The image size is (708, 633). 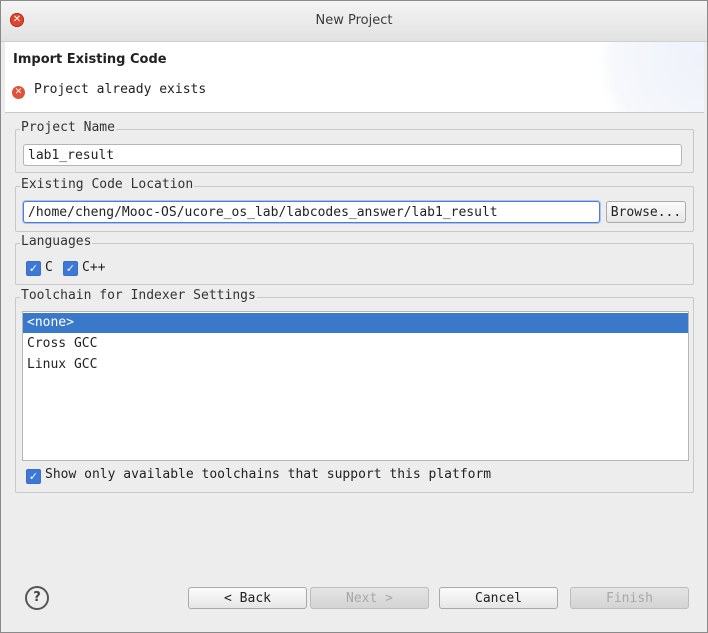 What do you see at coordinates (352, 155) in the screenshot?
I see `project-name-input: lab1_result` at bounding box center [352, 155].